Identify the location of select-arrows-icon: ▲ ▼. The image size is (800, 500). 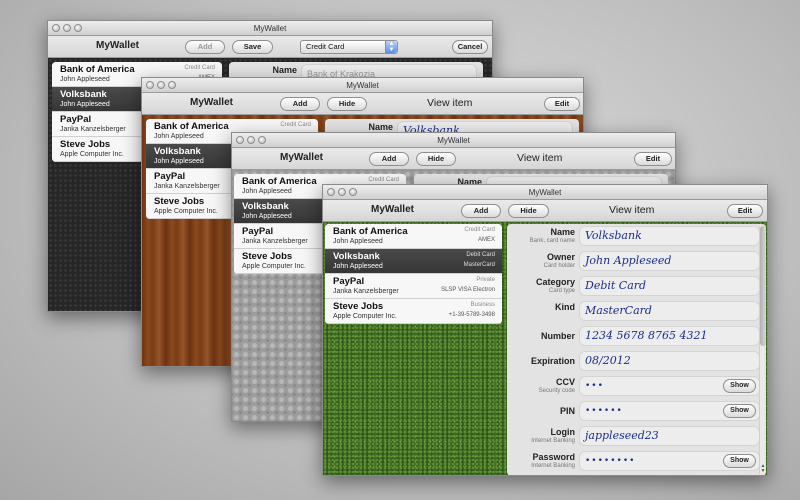
(391, 47).